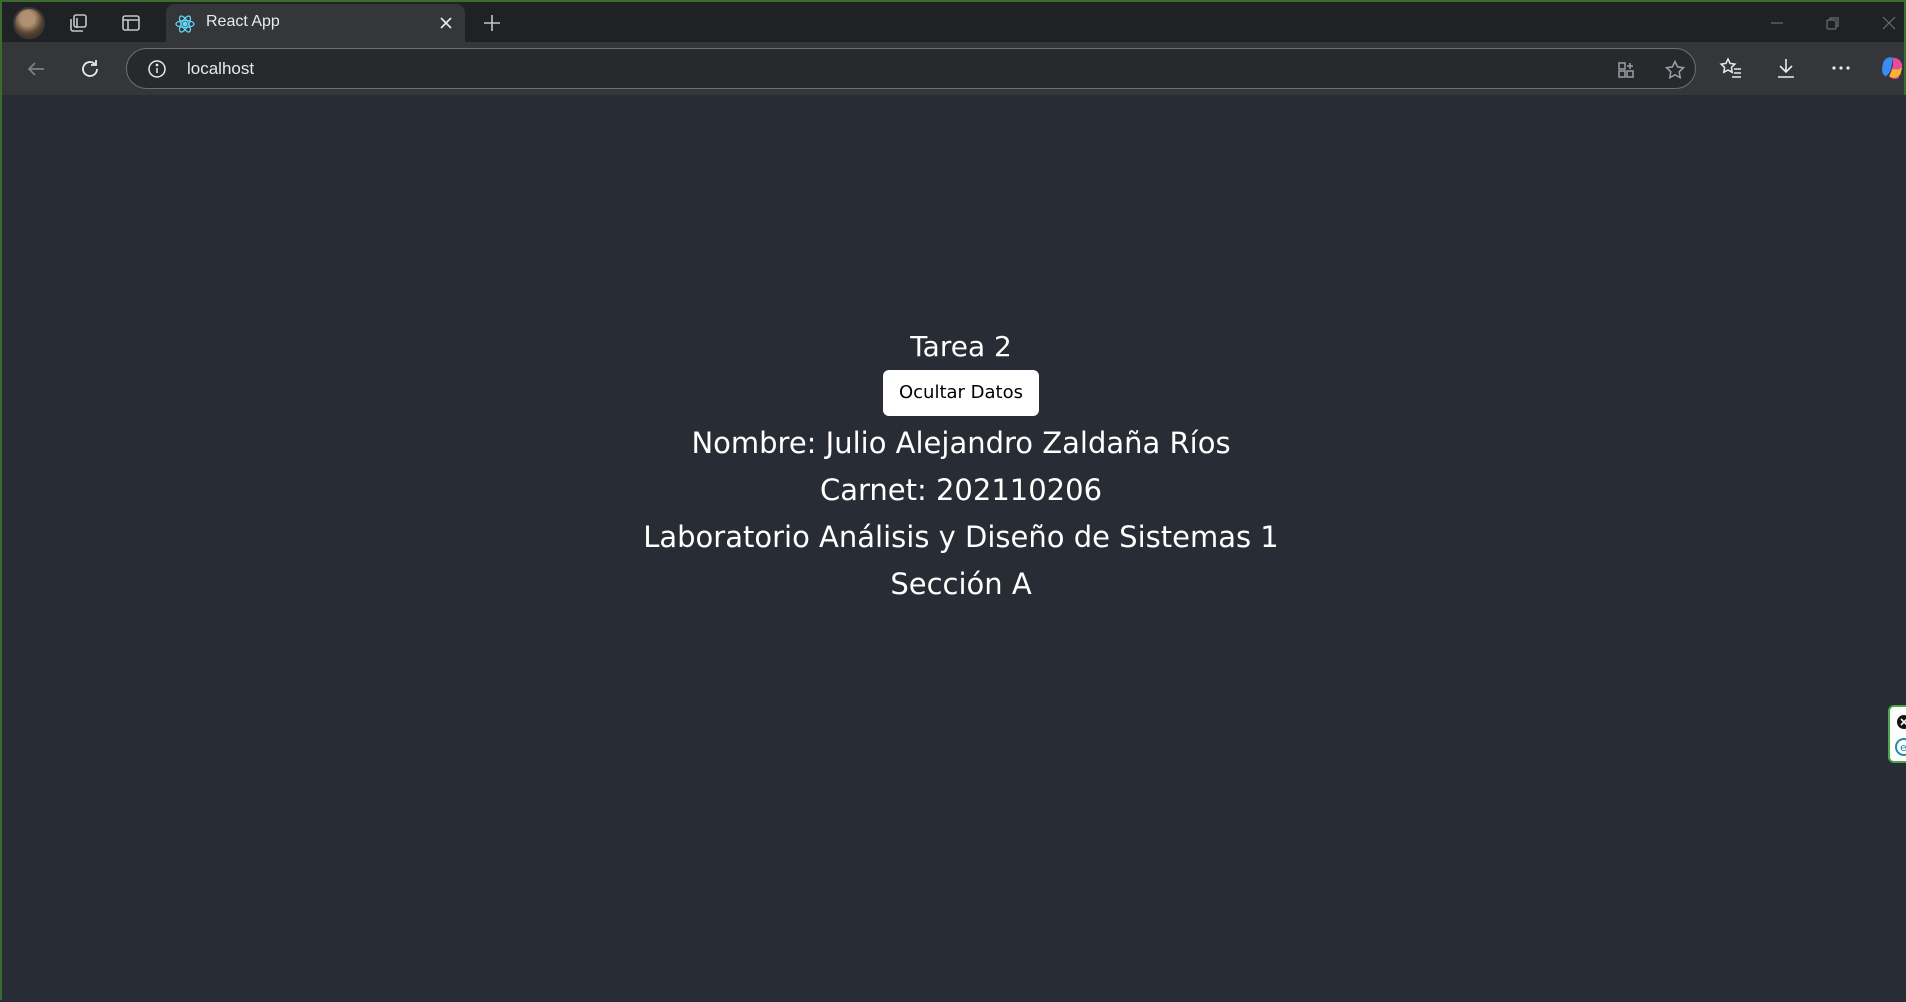 The height and width of the screenshot is (1002, 1906). Describe the element at coordinates (36, 69) in the screenshot. I see `back-icon` at that location.